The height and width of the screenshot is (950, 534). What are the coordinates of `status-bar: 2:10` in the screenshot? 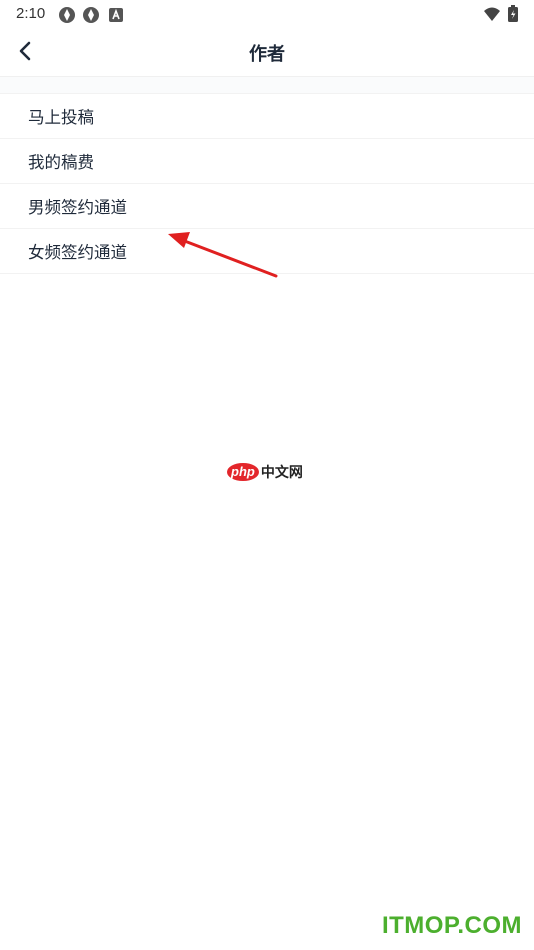 It's located at (267, 14).